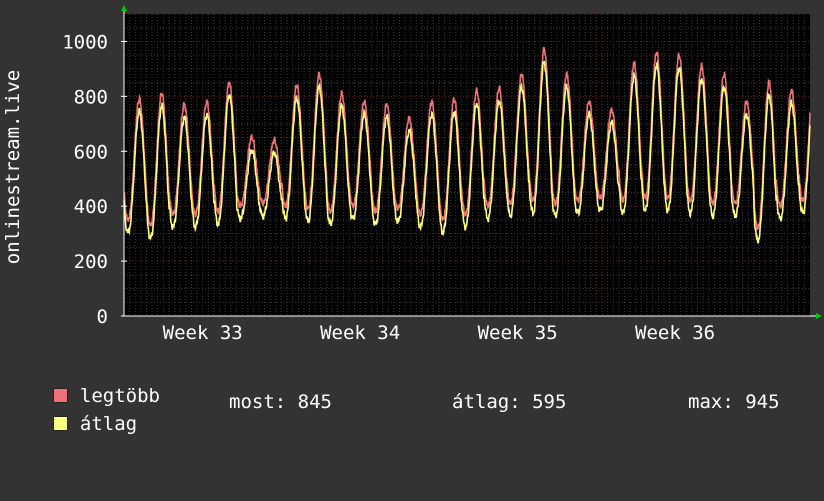  I want to click on y-tick-label: 800, so click(91, 97).